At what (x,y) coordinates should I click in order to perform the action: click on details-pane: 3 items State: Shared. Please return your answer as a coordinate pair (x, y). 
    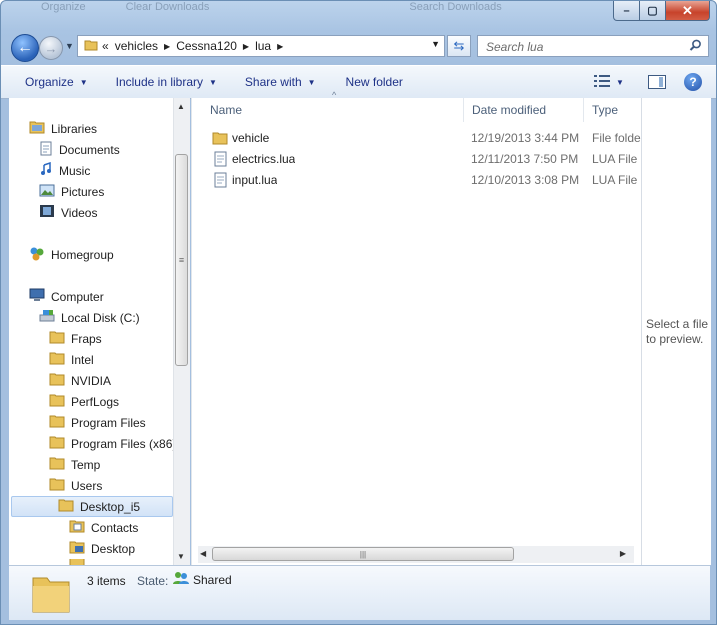
    Looking at the image, I should click on (359, 592).